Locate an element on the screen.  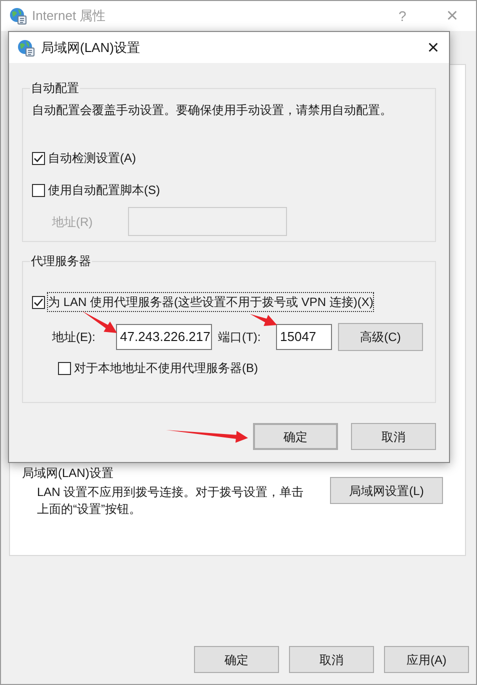
window-title: Internet 属性 is located at coordinates (69, 16).